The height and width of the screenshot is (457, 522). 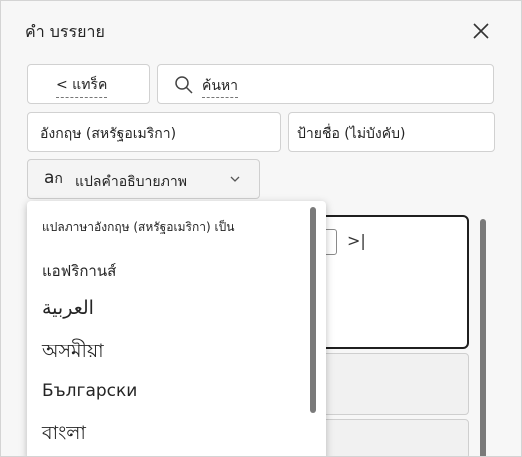 I want to click on close-icon, so click(x=481, y=31).